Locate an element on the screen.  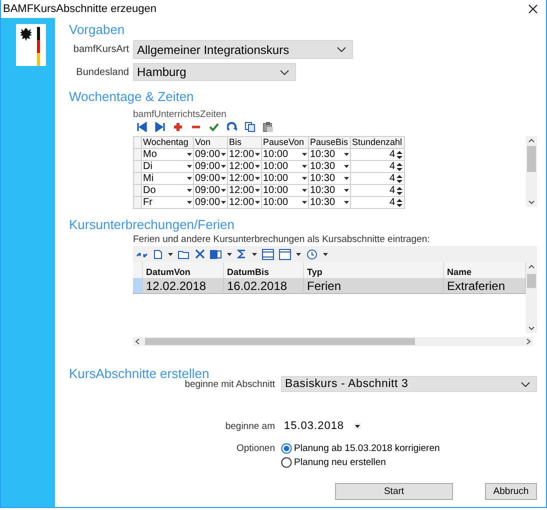
radio-label: Planung neu erstellen is located at coordinates (340, 462).